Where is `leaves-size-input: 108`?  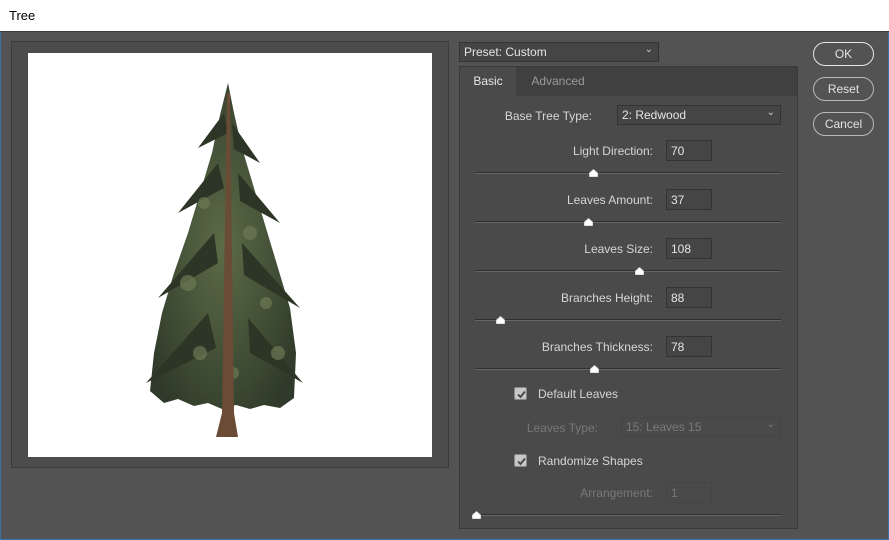
leaves-size-input: 108 is located at coordinates (689, 248).